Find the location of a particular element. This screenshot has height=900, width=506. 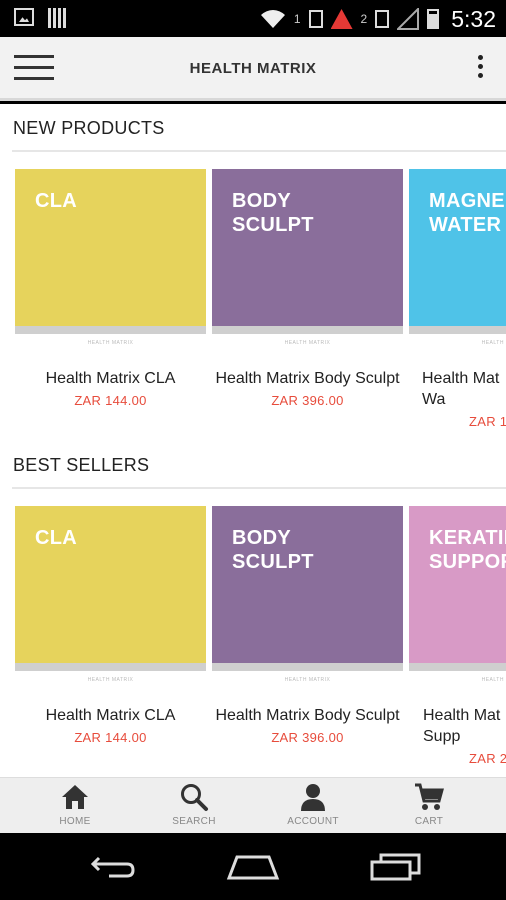

image-icon is located at coordinates (24, 17).